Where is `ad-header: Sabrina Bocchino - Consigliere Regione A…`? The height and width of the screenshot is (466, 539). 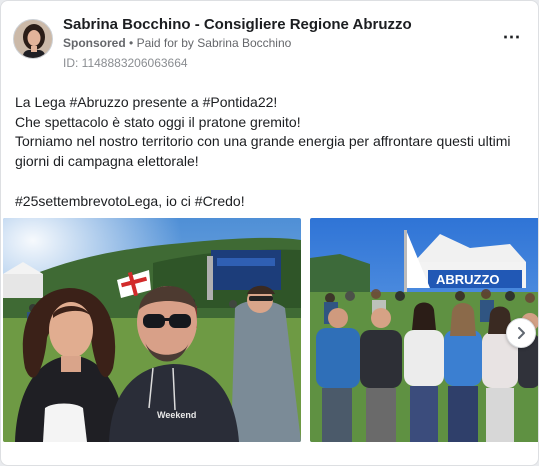
ad-header: Sabrina Bocchino - Consigliere Regione A… is located at coordinates (269, 43).